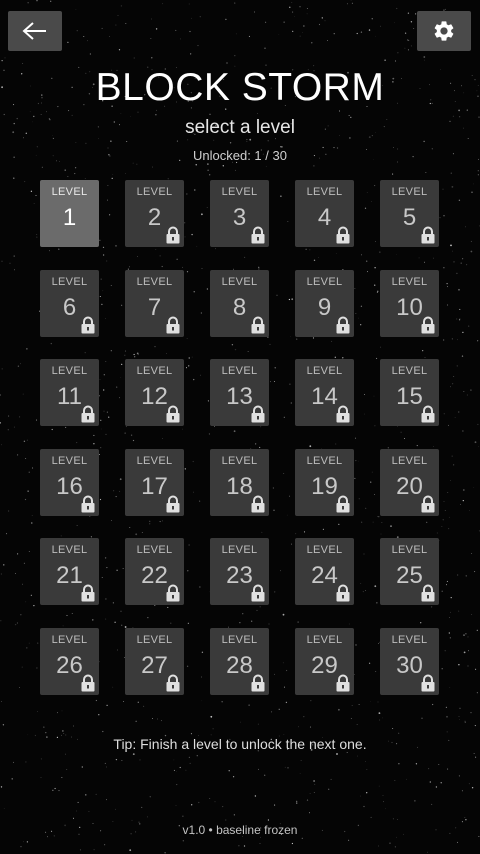  I want to click on level-tile-5: LEVEL 5, so click(409, 213).